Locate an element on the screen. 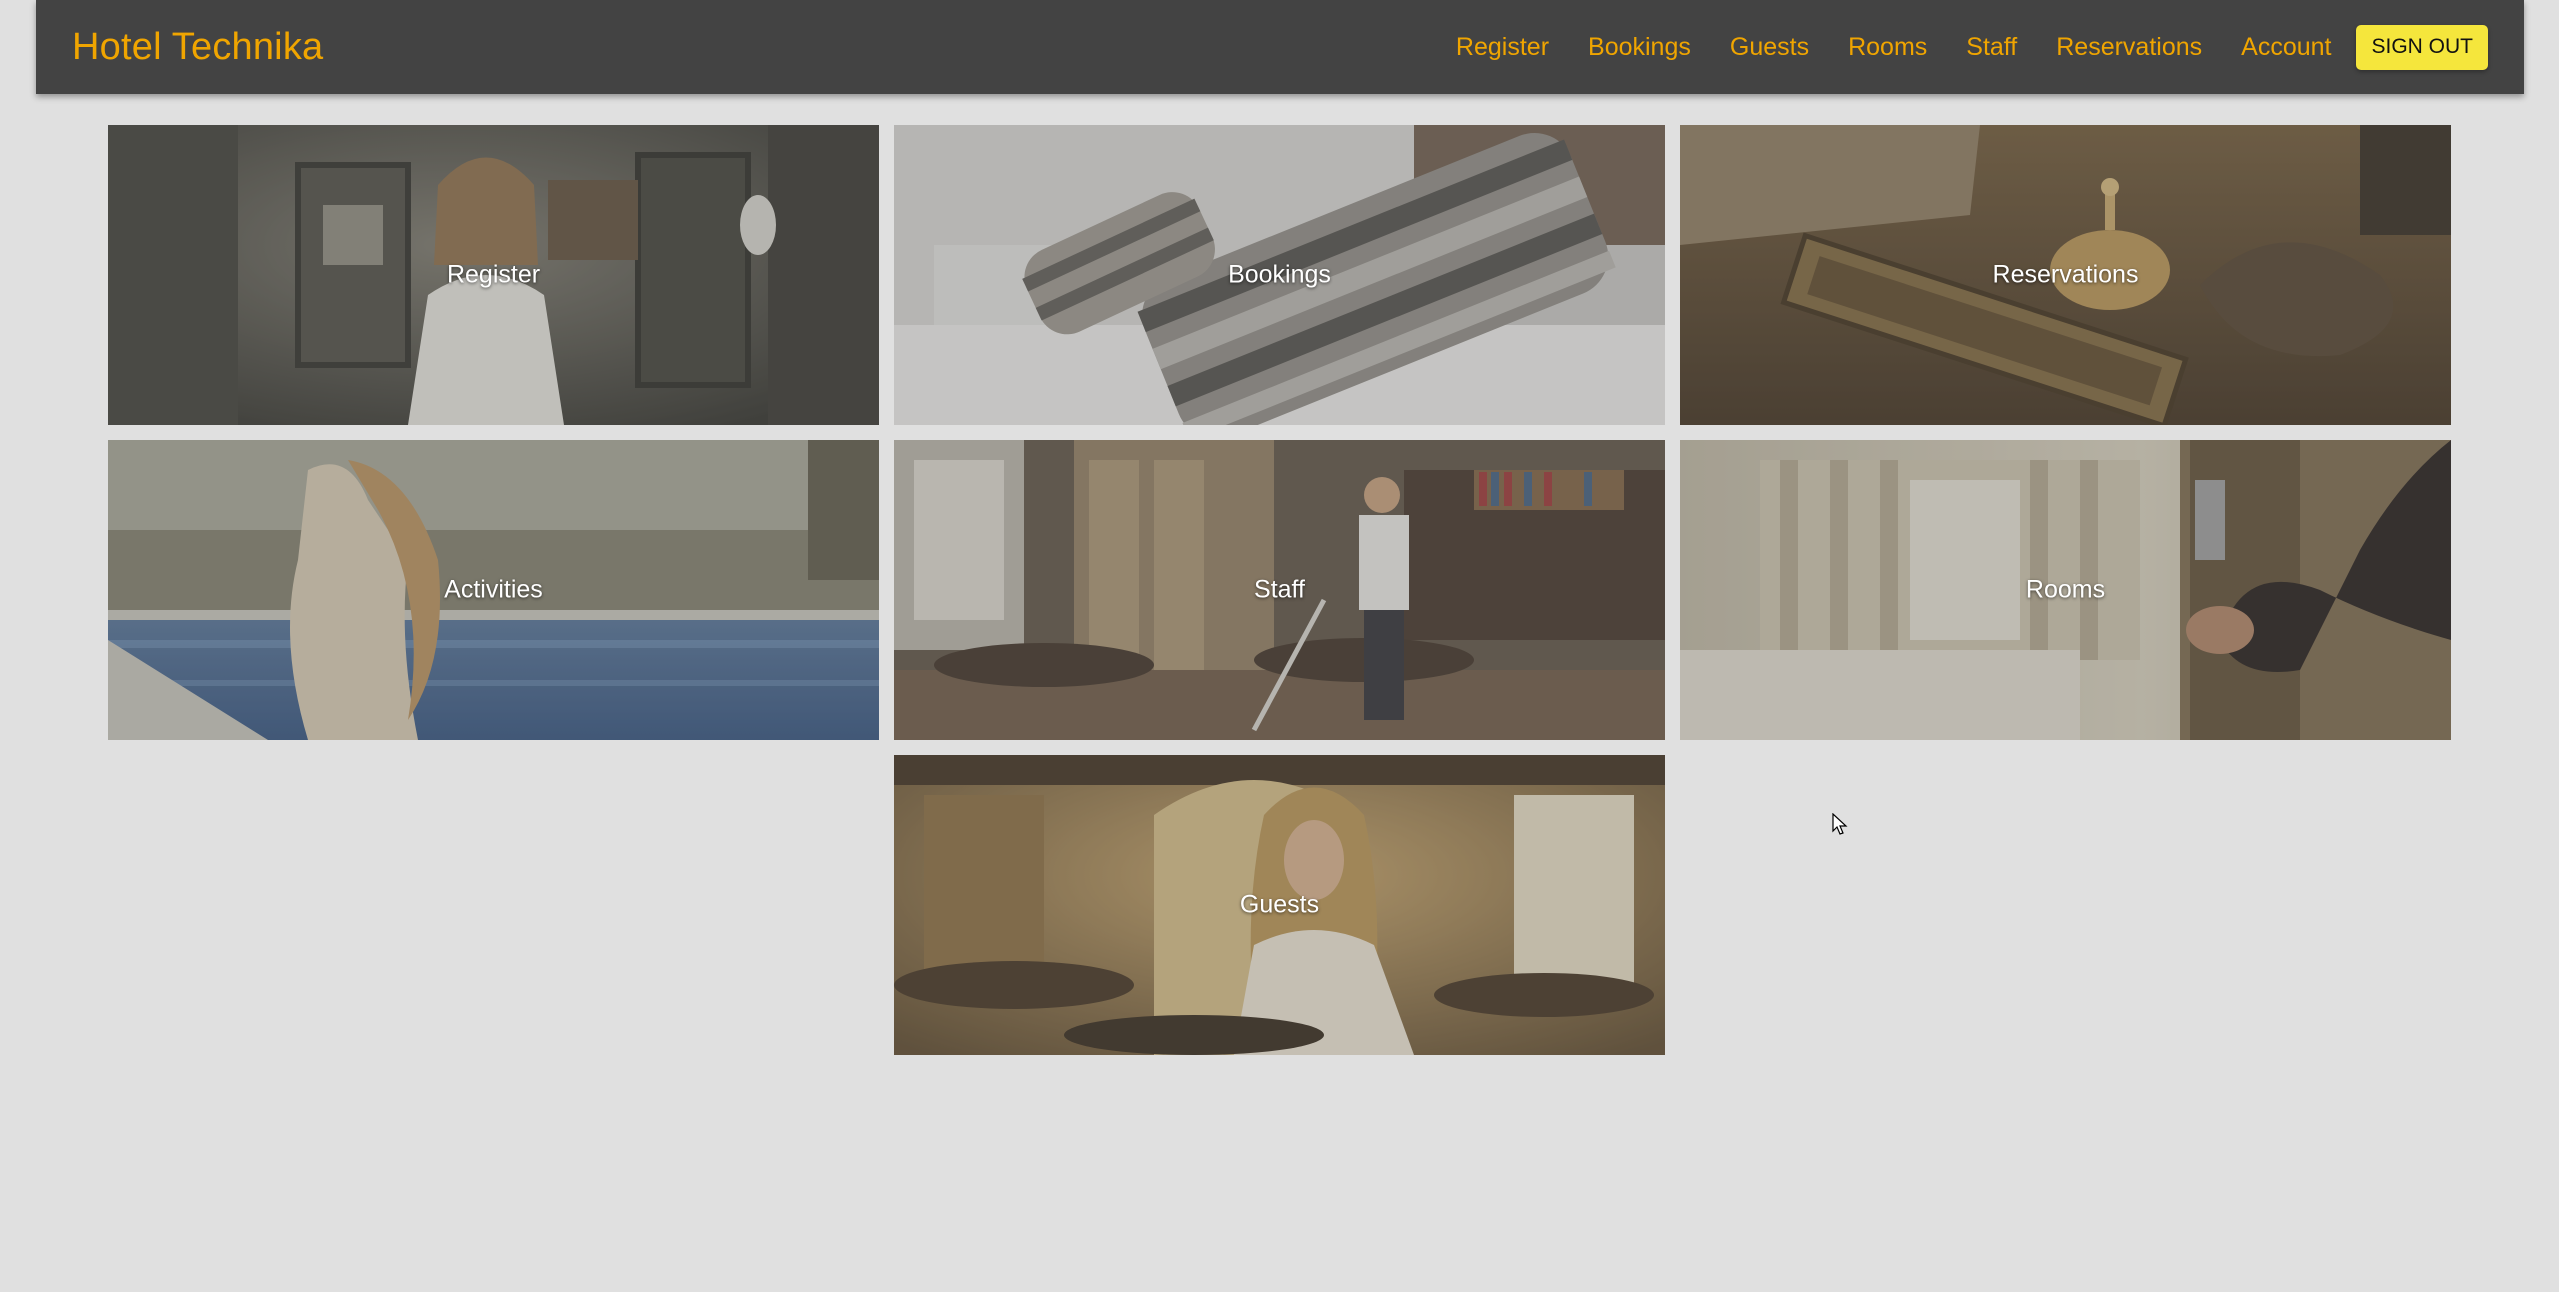  tile-label-rooms: Rooms is located at coordinates (2065, 589).